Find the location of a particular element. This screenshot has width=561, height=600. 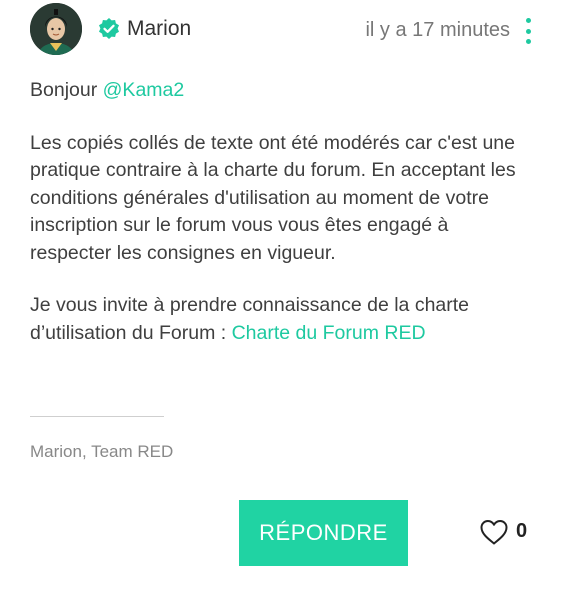

greeting: Bonjour @Kama2 is located at coordinates (282, 91).